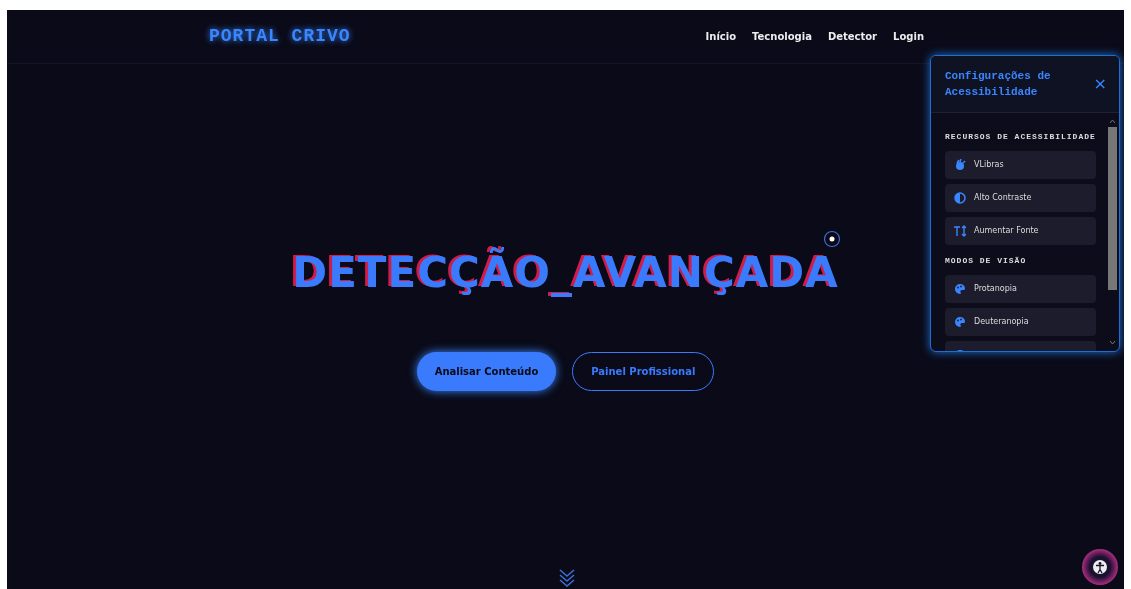 The width and height of the screenshot is (1131, 589). I want to click on cursor-icon, so click(832, 239).